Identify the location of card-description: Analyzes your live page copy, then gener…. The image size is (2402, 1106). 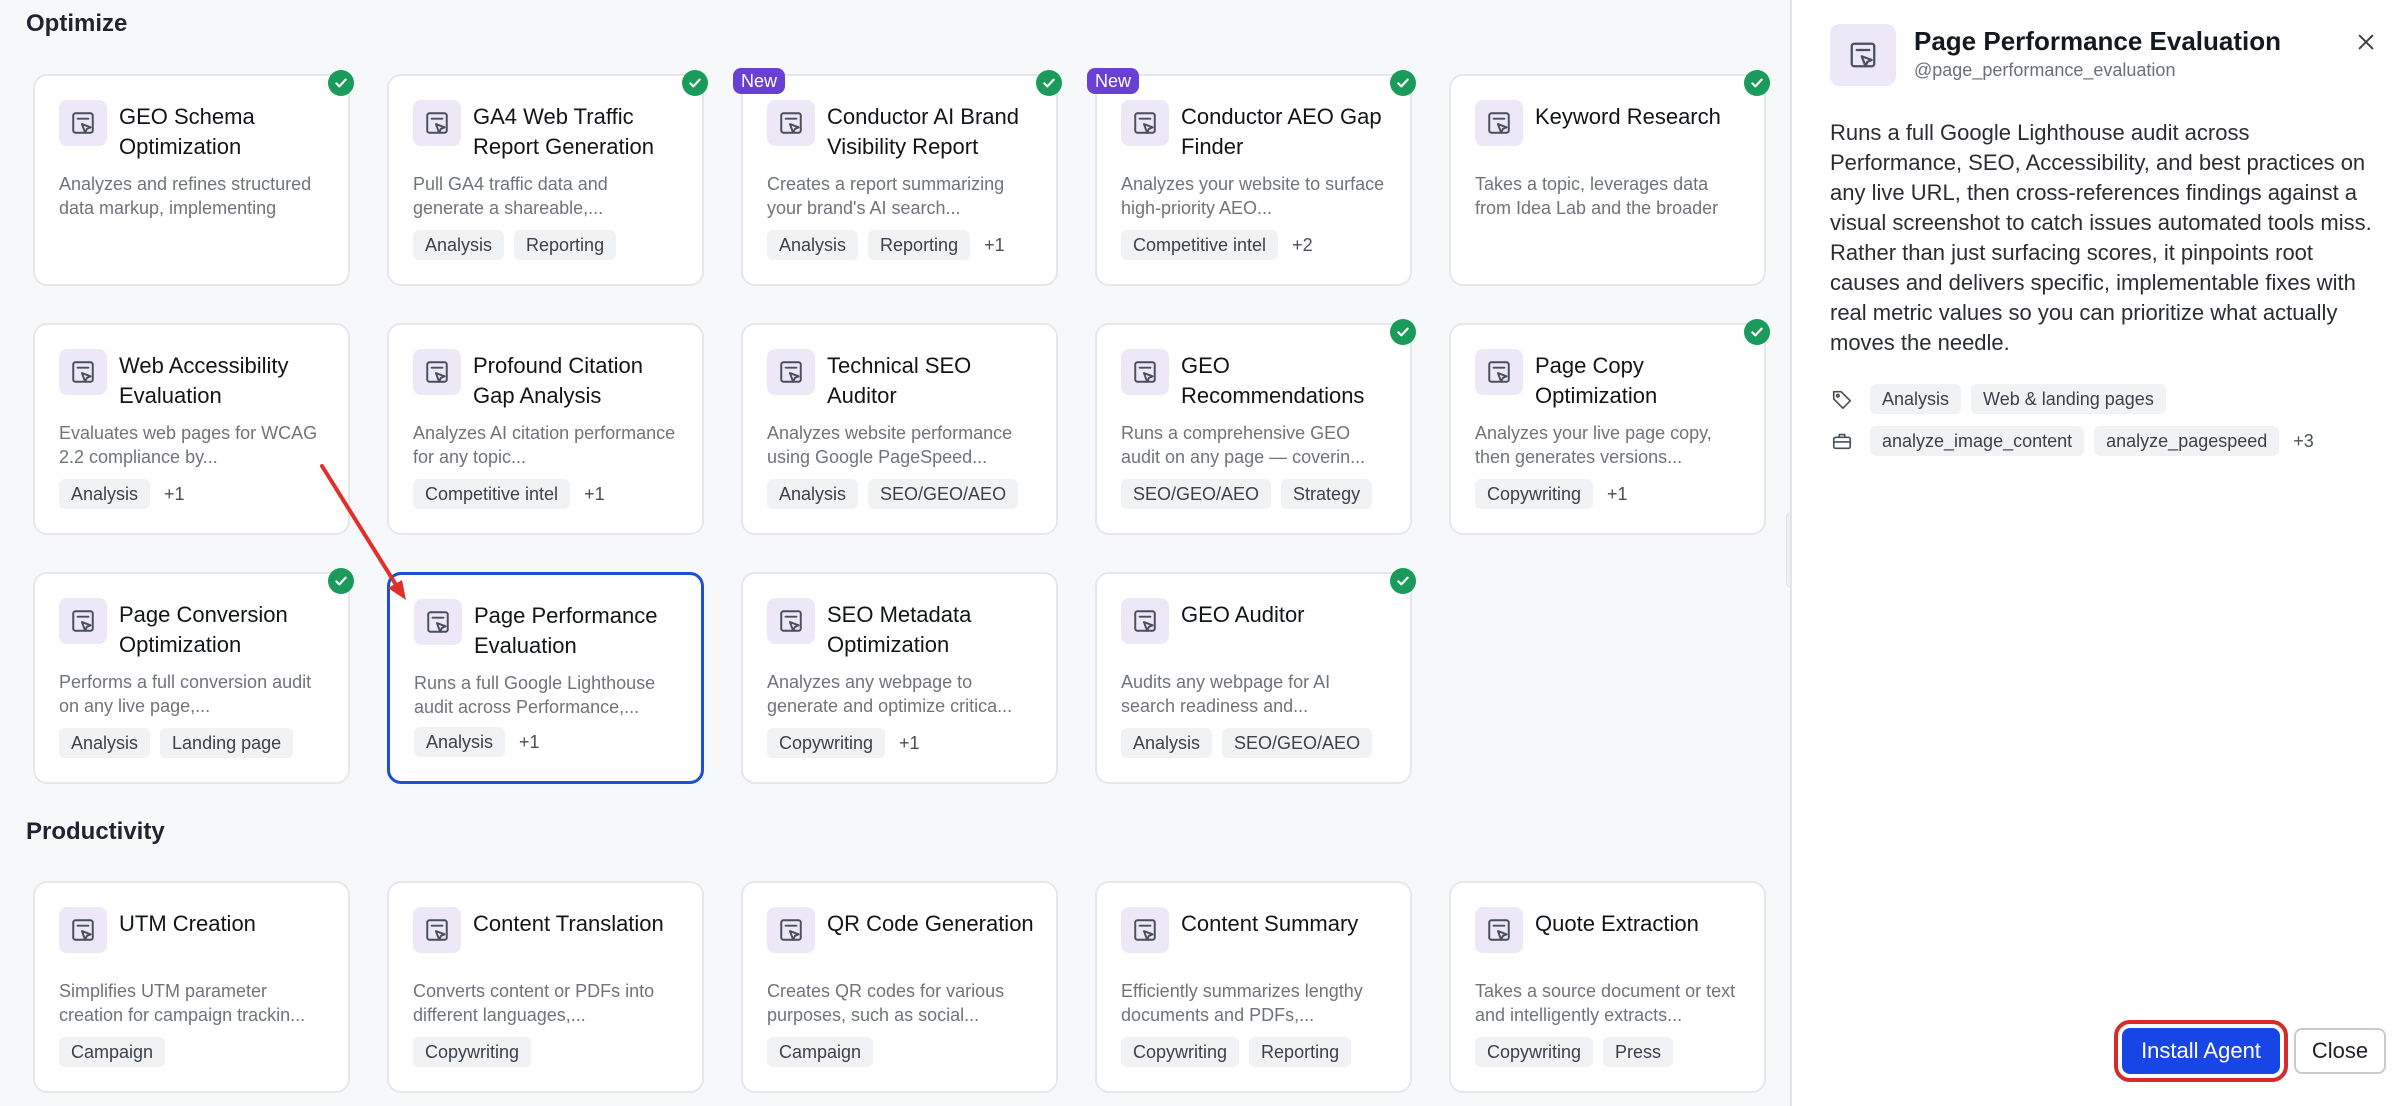
(1593, 445).